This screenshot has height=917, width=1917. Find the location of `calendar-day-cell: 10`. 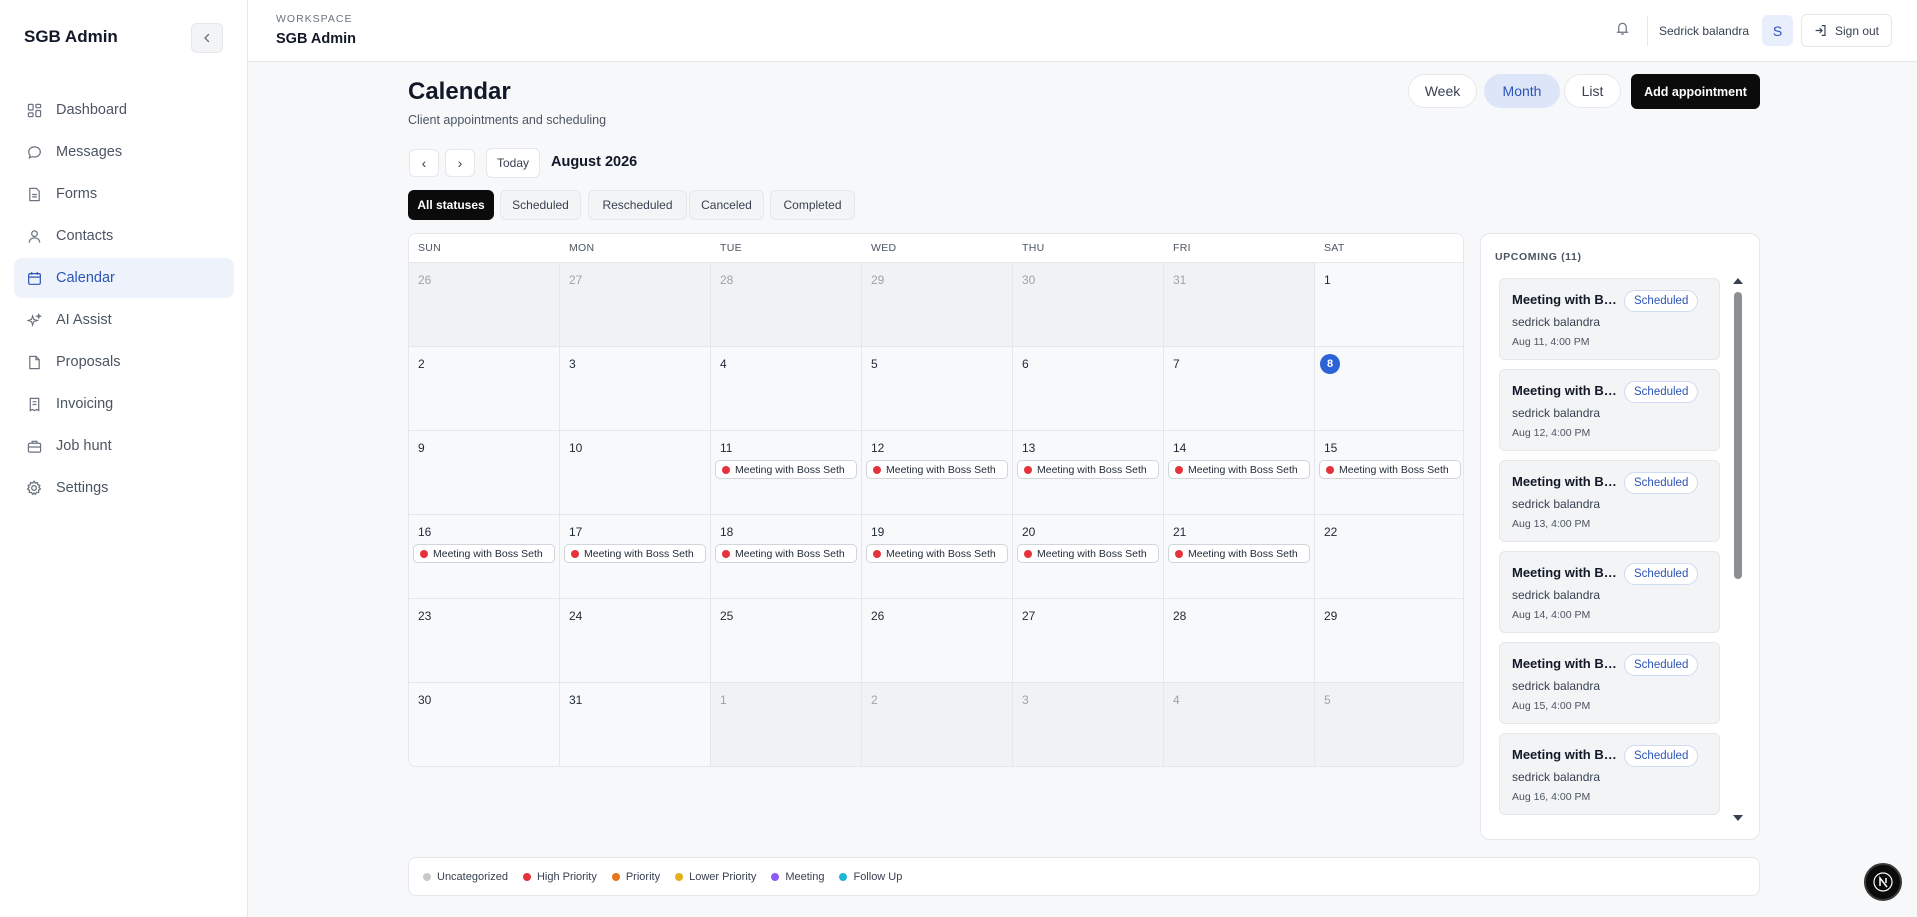

calendar-day-cell: 10 is located at coordinates (635, 473).